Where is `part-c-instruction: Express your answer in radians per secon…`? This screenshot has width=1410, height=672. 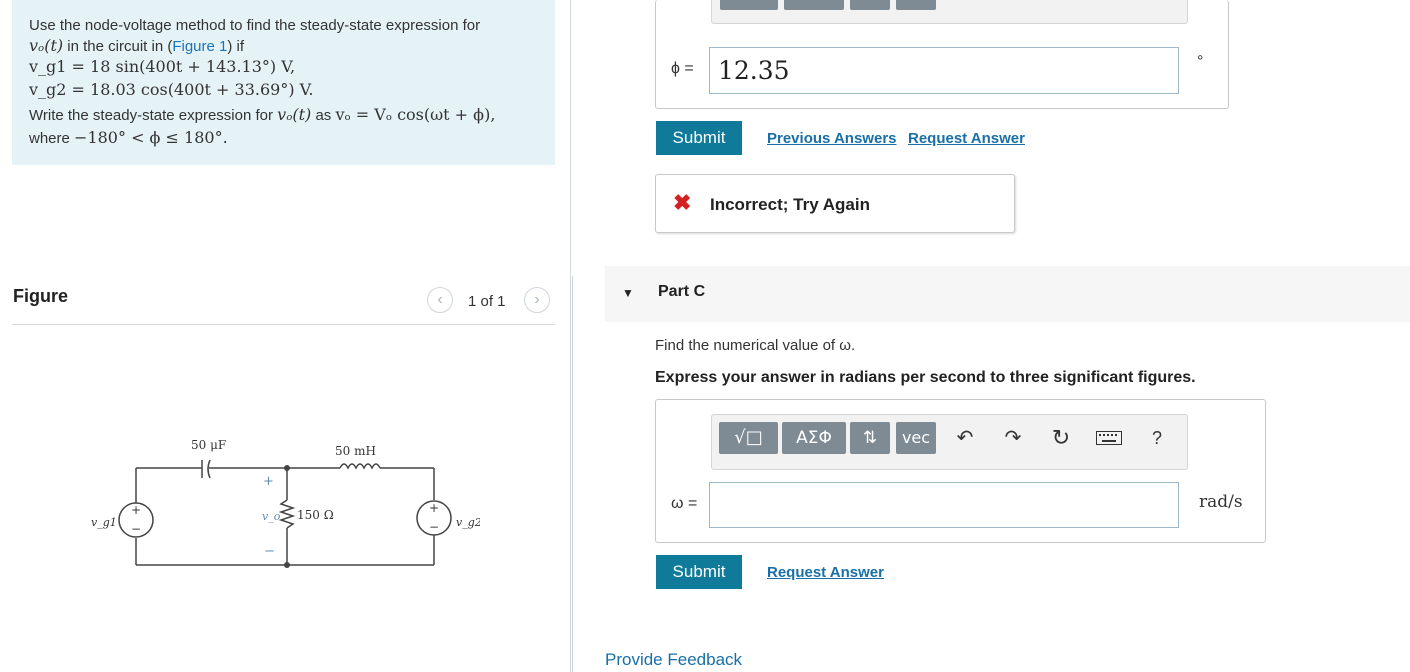 part-c-instruction: Express your answer in radians per secon… is located at coordinates (925, 377).